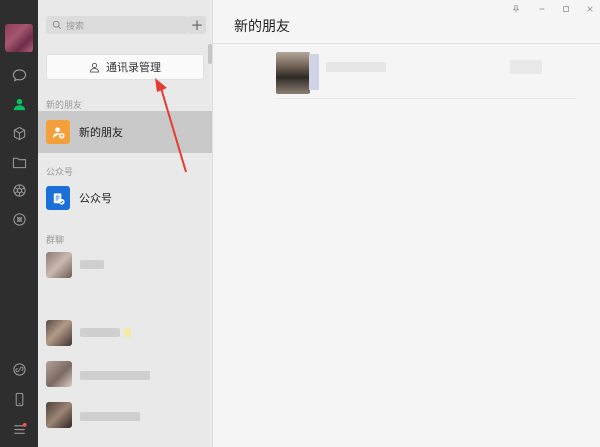 This screenshot has width=600, height=447. I want to click on moments-icon, so click(19, 190).